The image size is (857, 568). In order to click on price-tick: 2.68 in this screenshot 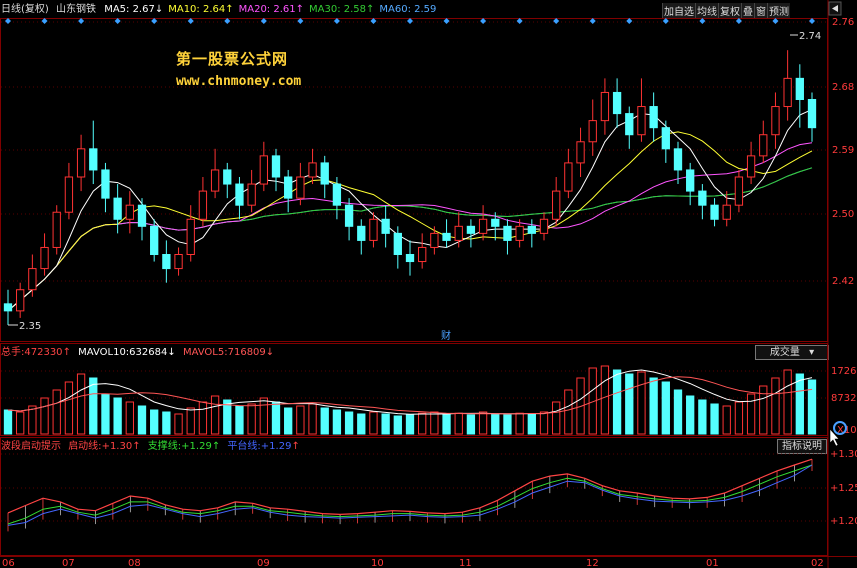, I will do `click(843, 87)`.